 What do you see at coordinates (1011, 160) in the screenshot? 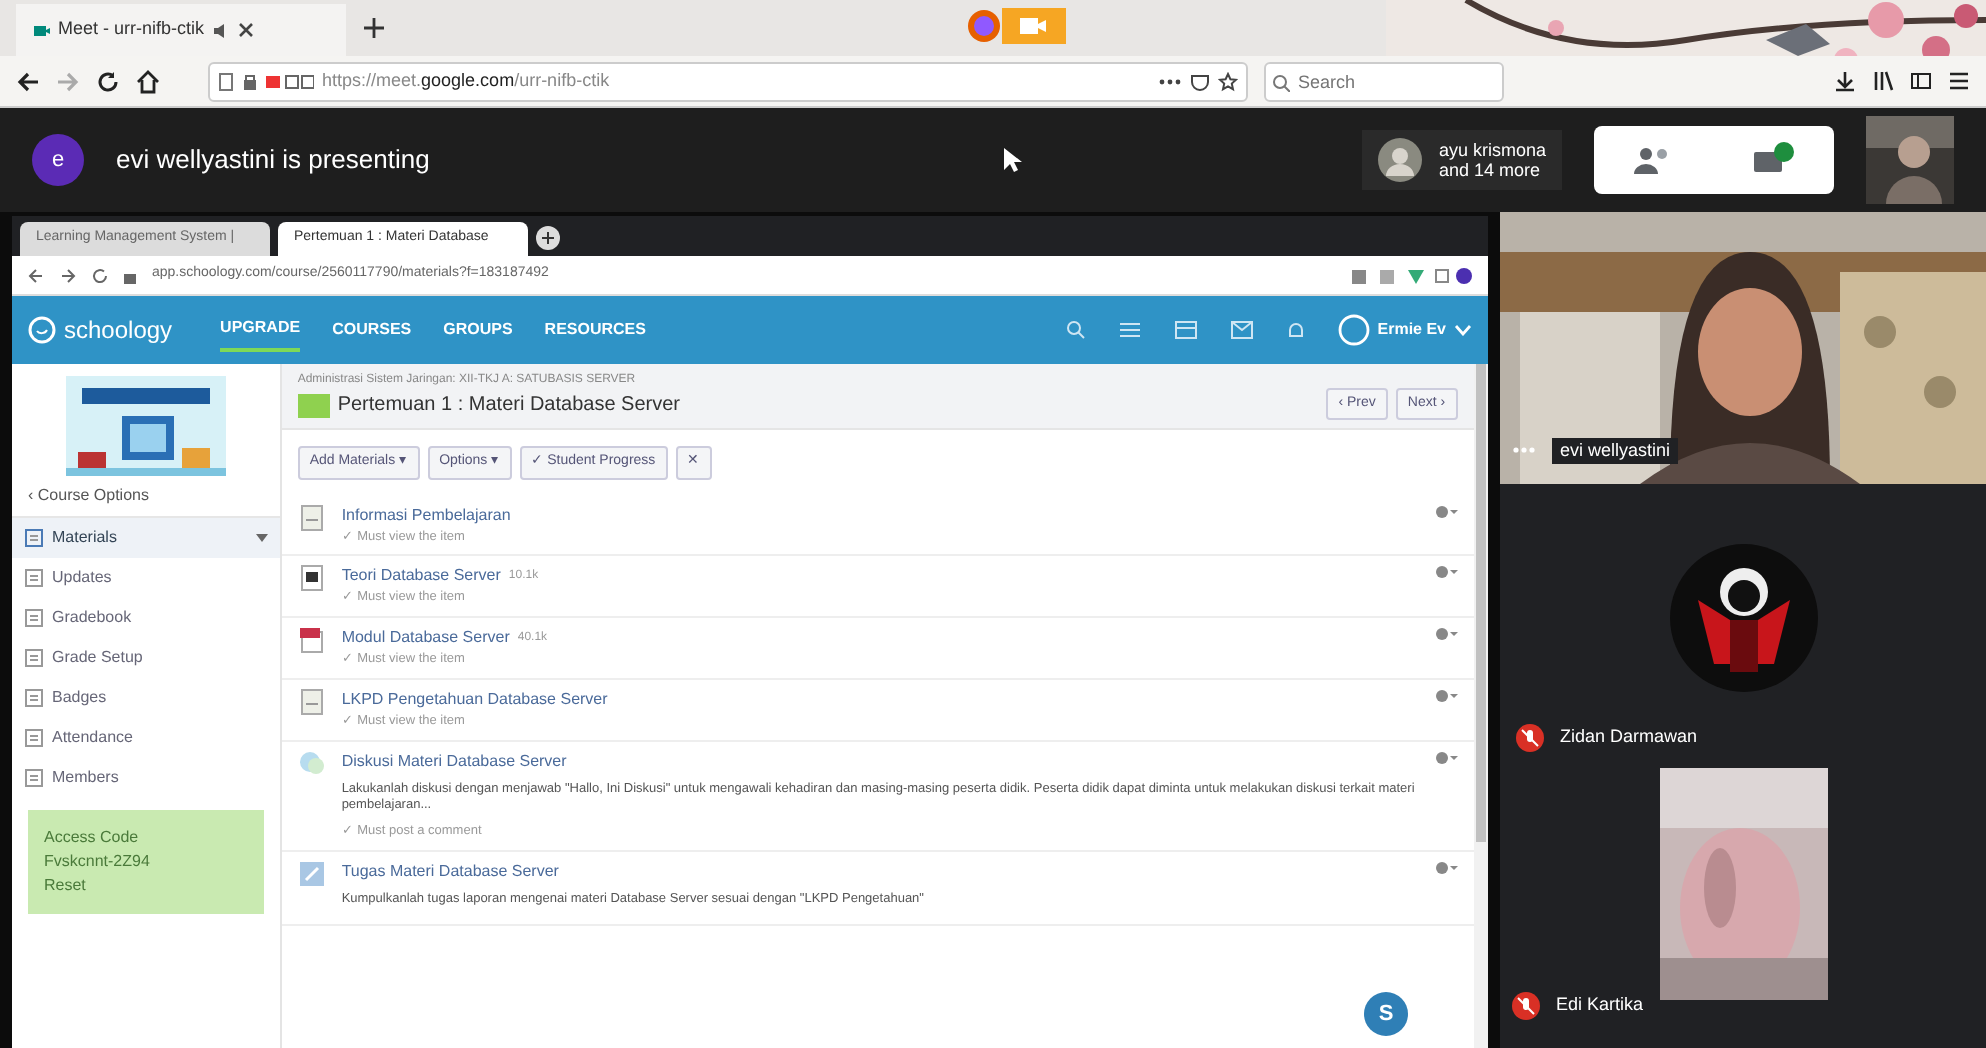
I see `cursor-icon` at bounding box center [1011, 160].